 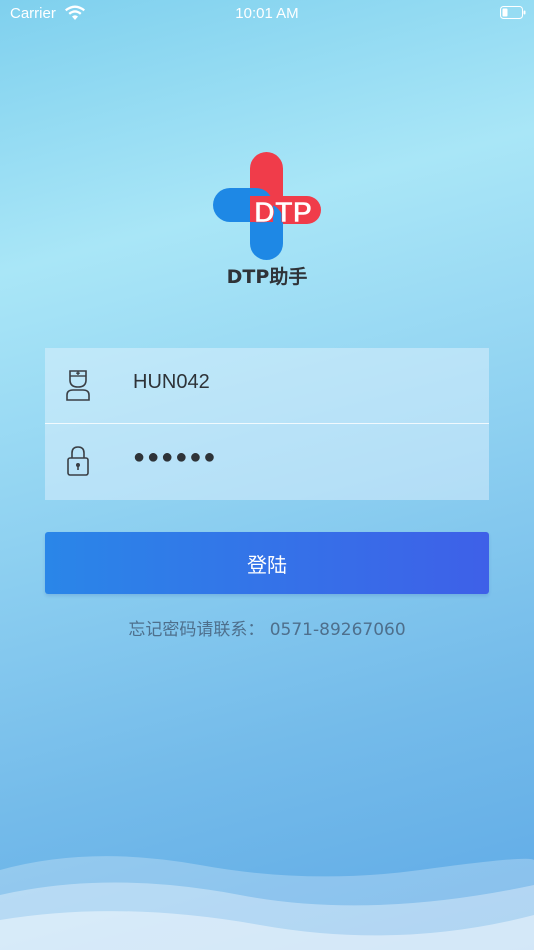 I want to click on password-input: ●●●●●●, so click(x=175, y=457).